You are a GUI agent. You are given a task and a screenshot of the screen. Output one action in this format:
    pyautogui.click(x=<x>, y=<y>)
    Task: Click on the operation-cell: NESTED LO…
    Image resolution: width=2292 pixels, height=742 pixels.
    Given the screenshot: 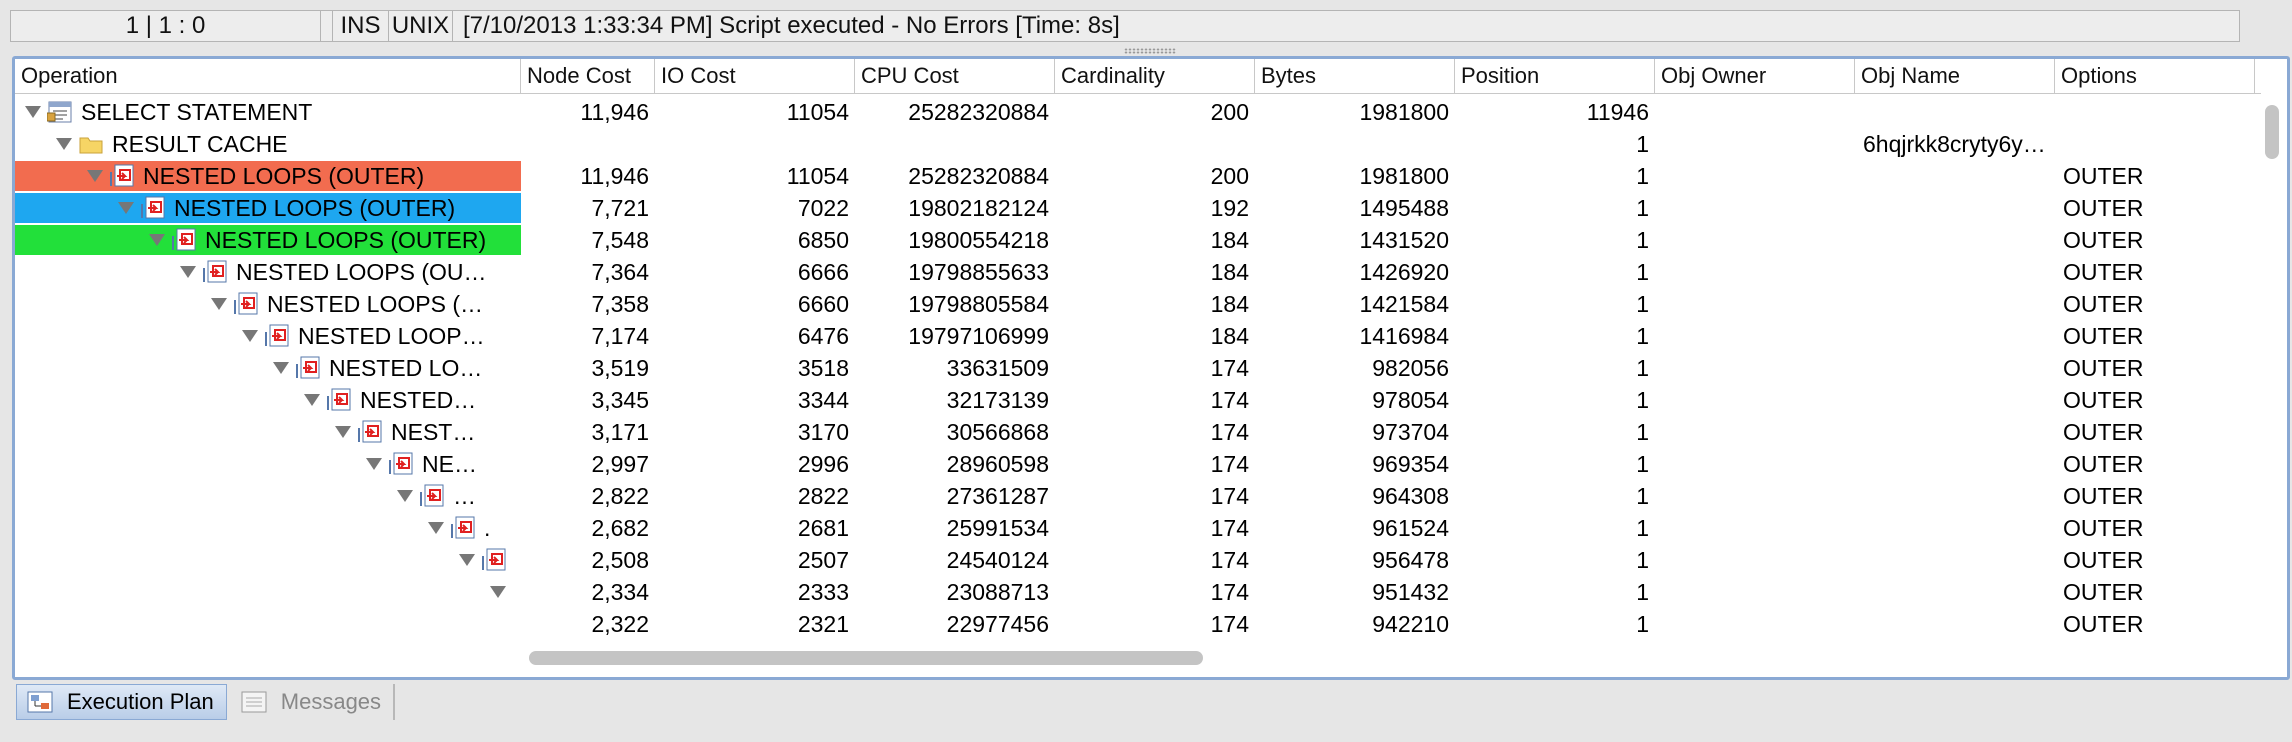 What is the action you would take?
    pyautogui.click(x=268, y=368)
    